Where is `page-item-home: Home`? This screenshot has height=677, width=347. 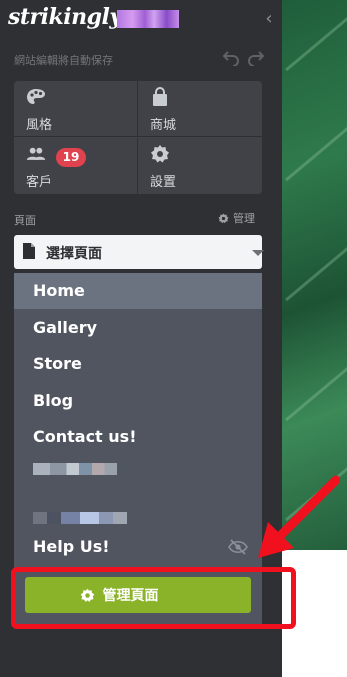
page-item-home: Home is located at coordinates (138, 291).